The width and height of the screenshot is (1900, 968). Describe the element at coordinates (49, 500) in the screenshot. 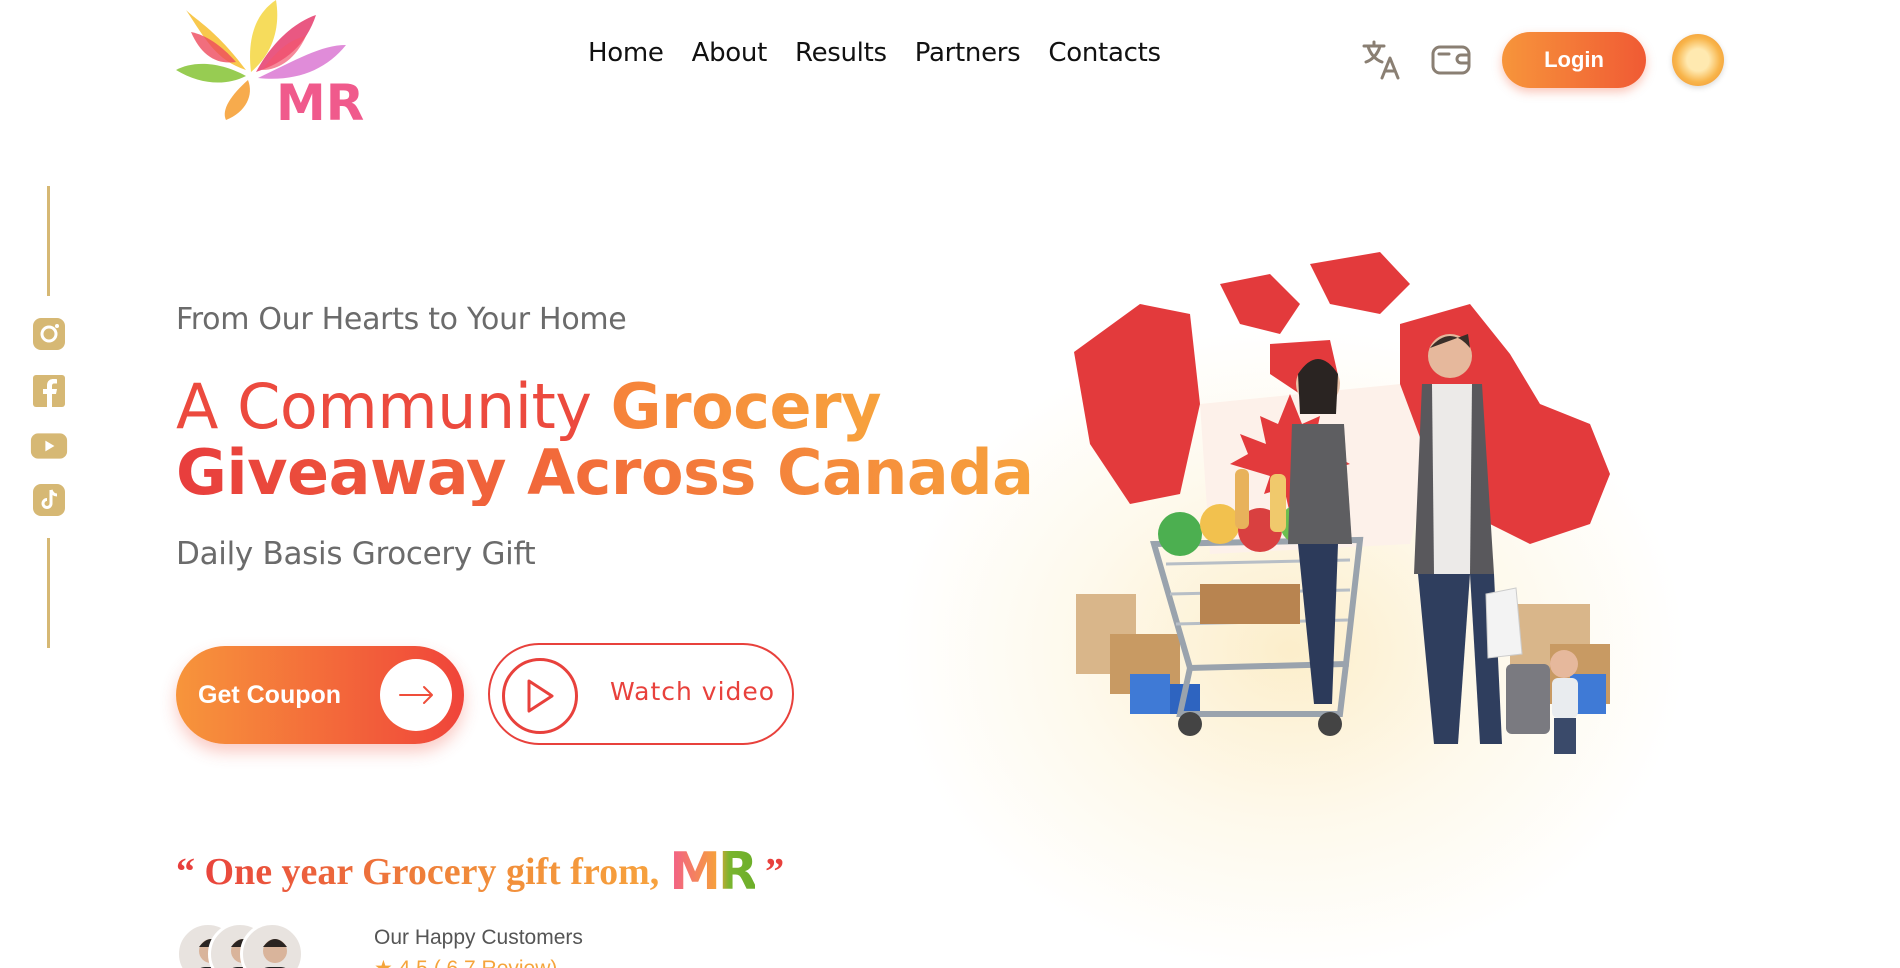

I see `tiktok-icon` at that location.